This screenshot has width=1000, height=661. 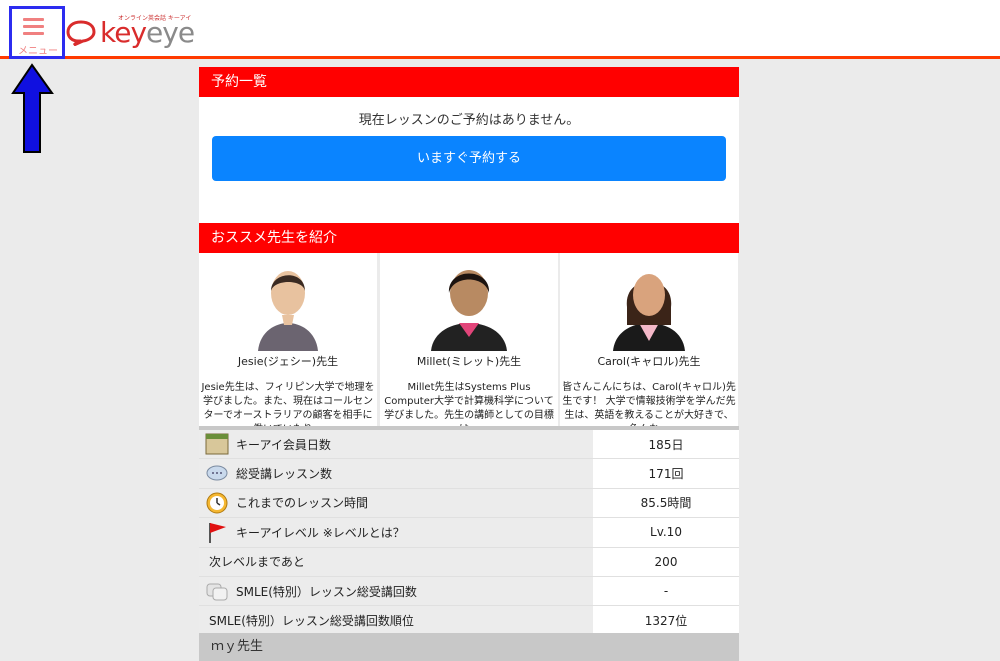 What do you see at coordinates (217, 503) in the screenshot?
I see `clock-icon` at bounding box center [217, 503].